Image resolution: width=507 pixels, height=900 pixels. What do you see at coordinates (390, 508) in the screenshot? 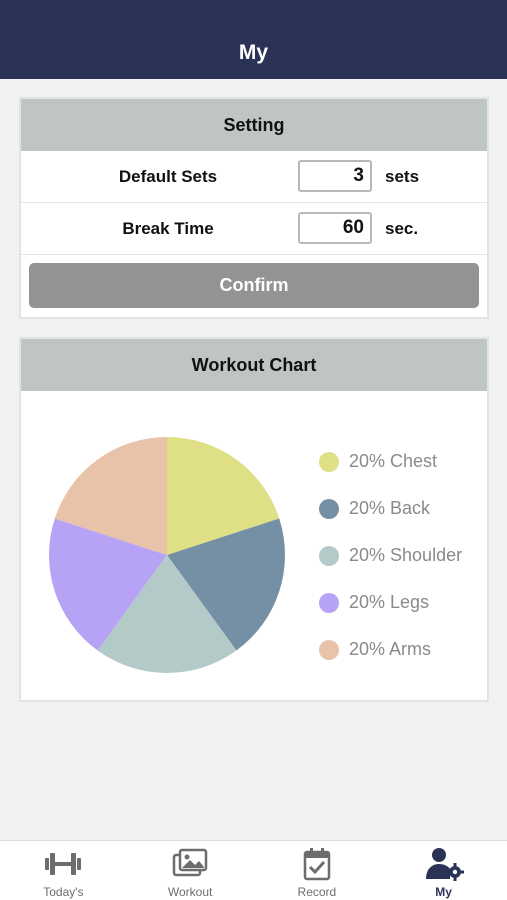
I see `legend-label: 20% Back` at bounding box center [390, 508].